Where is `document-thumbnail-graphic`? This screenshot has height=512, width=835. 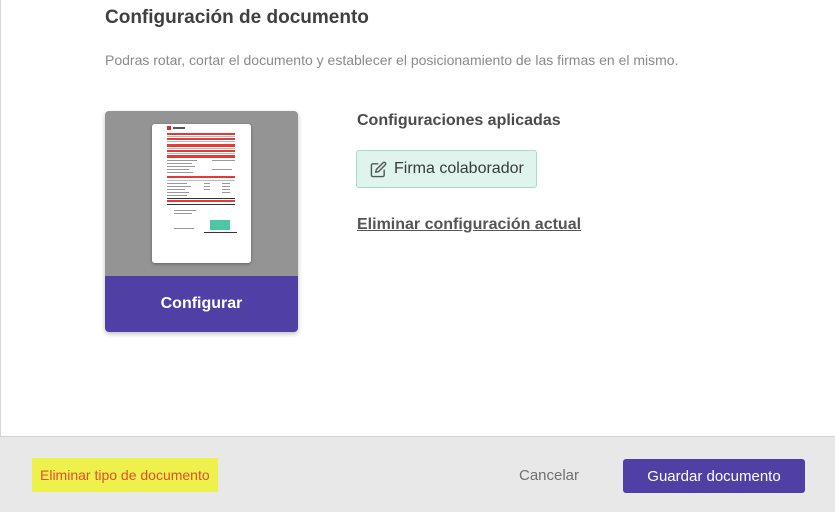
document-thumbnail-graphic is located at coordinates (201, 193).